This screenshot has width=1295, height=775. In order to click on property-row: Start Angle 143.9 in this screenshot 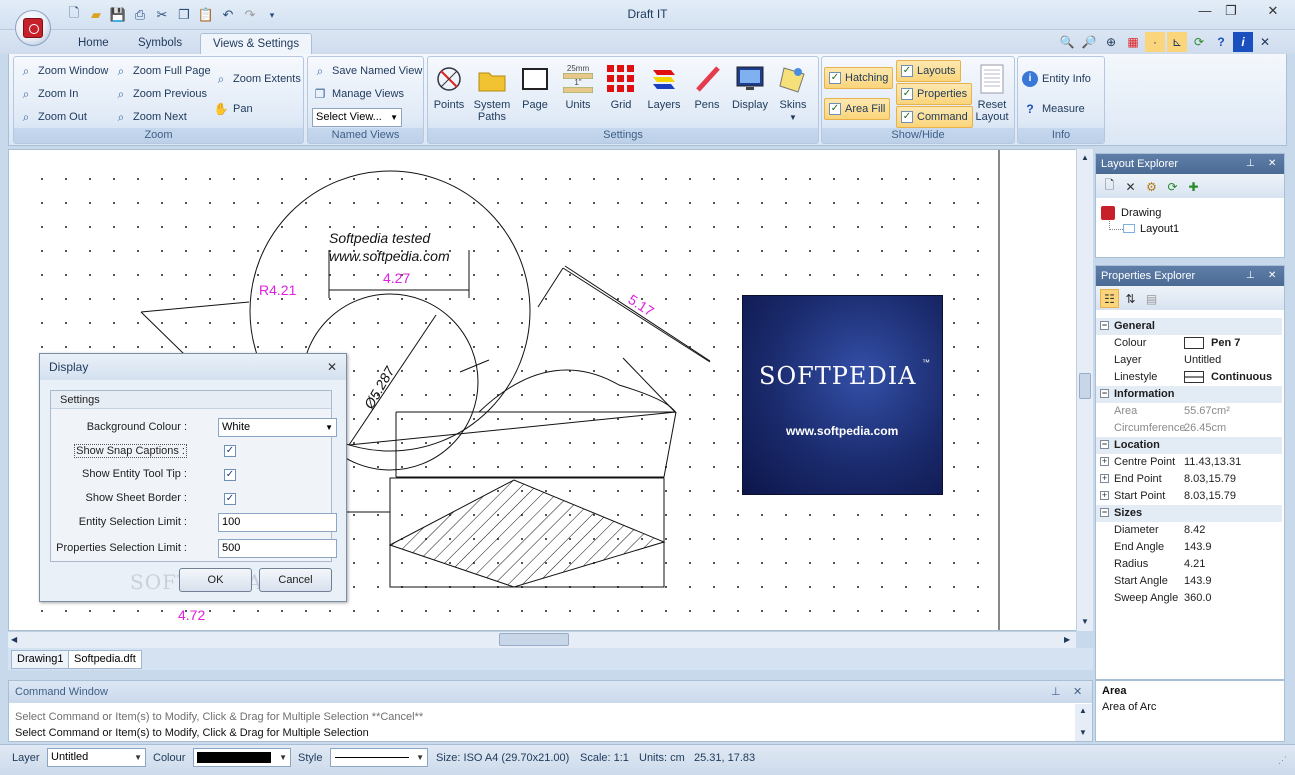, I will do `click(1189, 581)`.